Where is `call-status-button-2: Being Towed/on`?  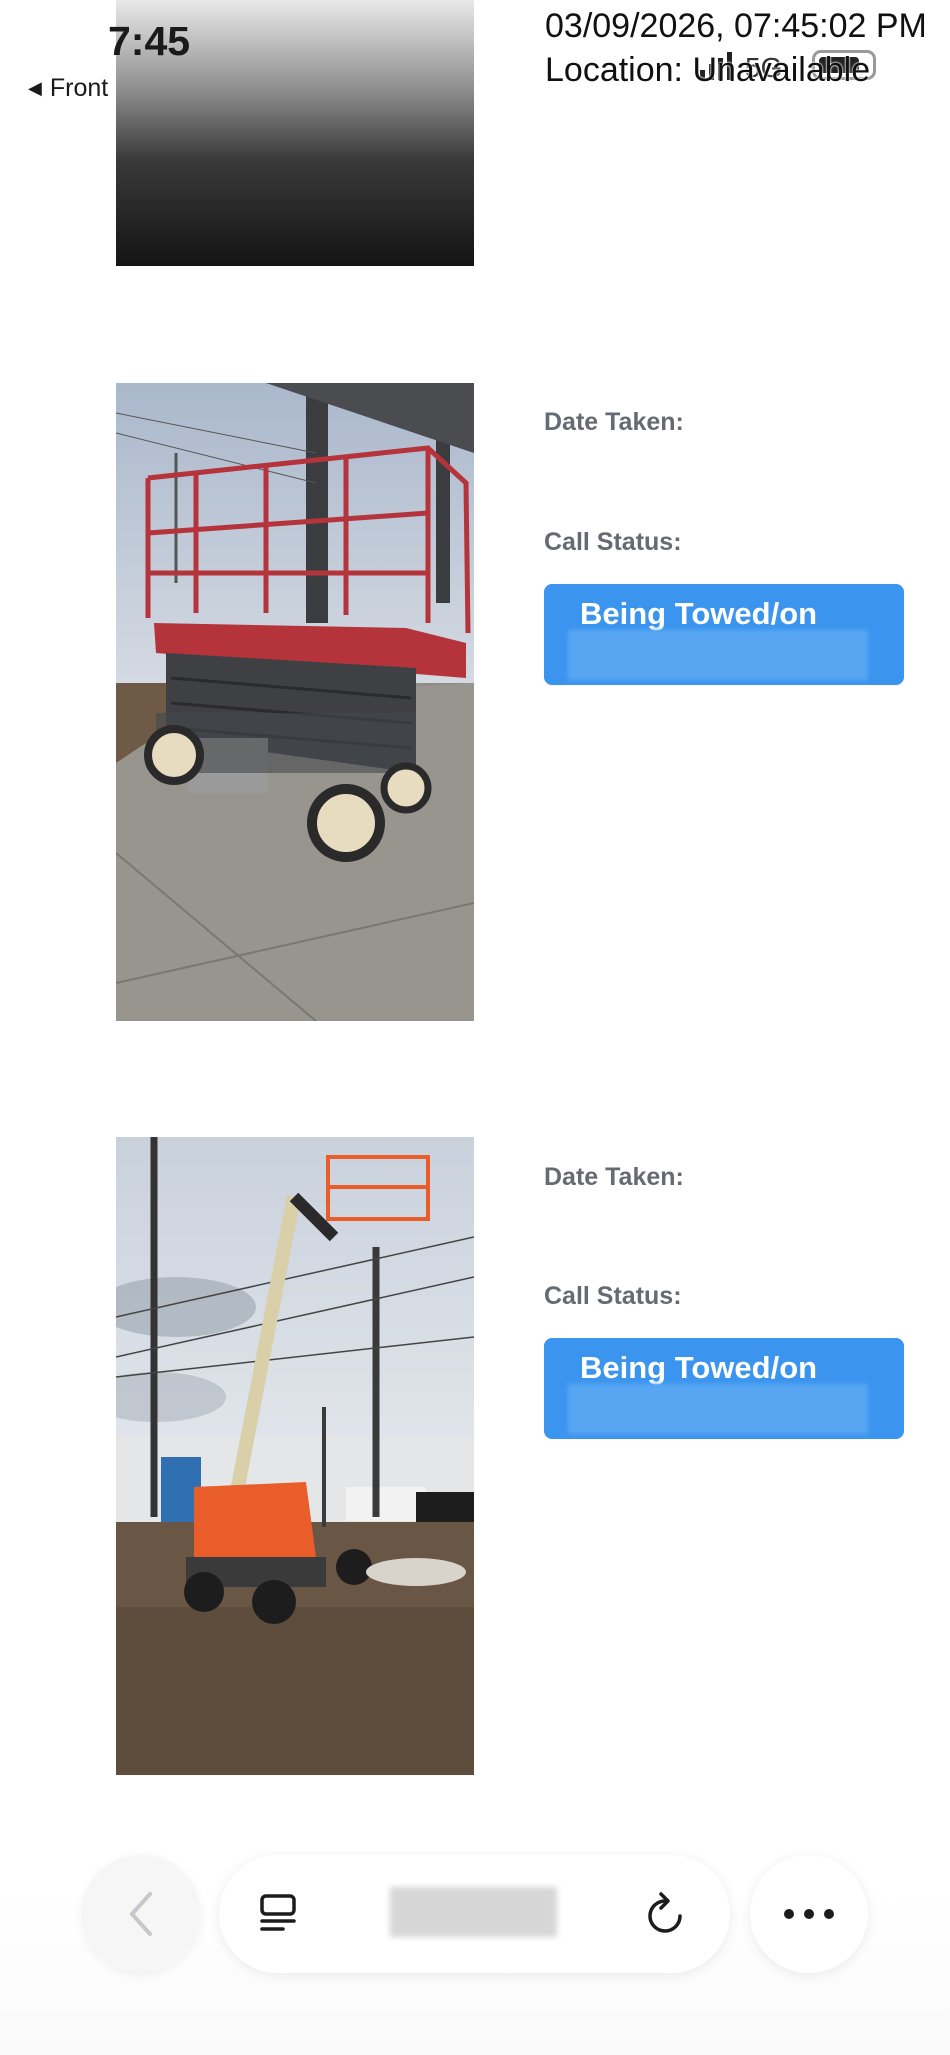
call-status-button-2: Being Towed/on is located at coordinates (724, 1388).